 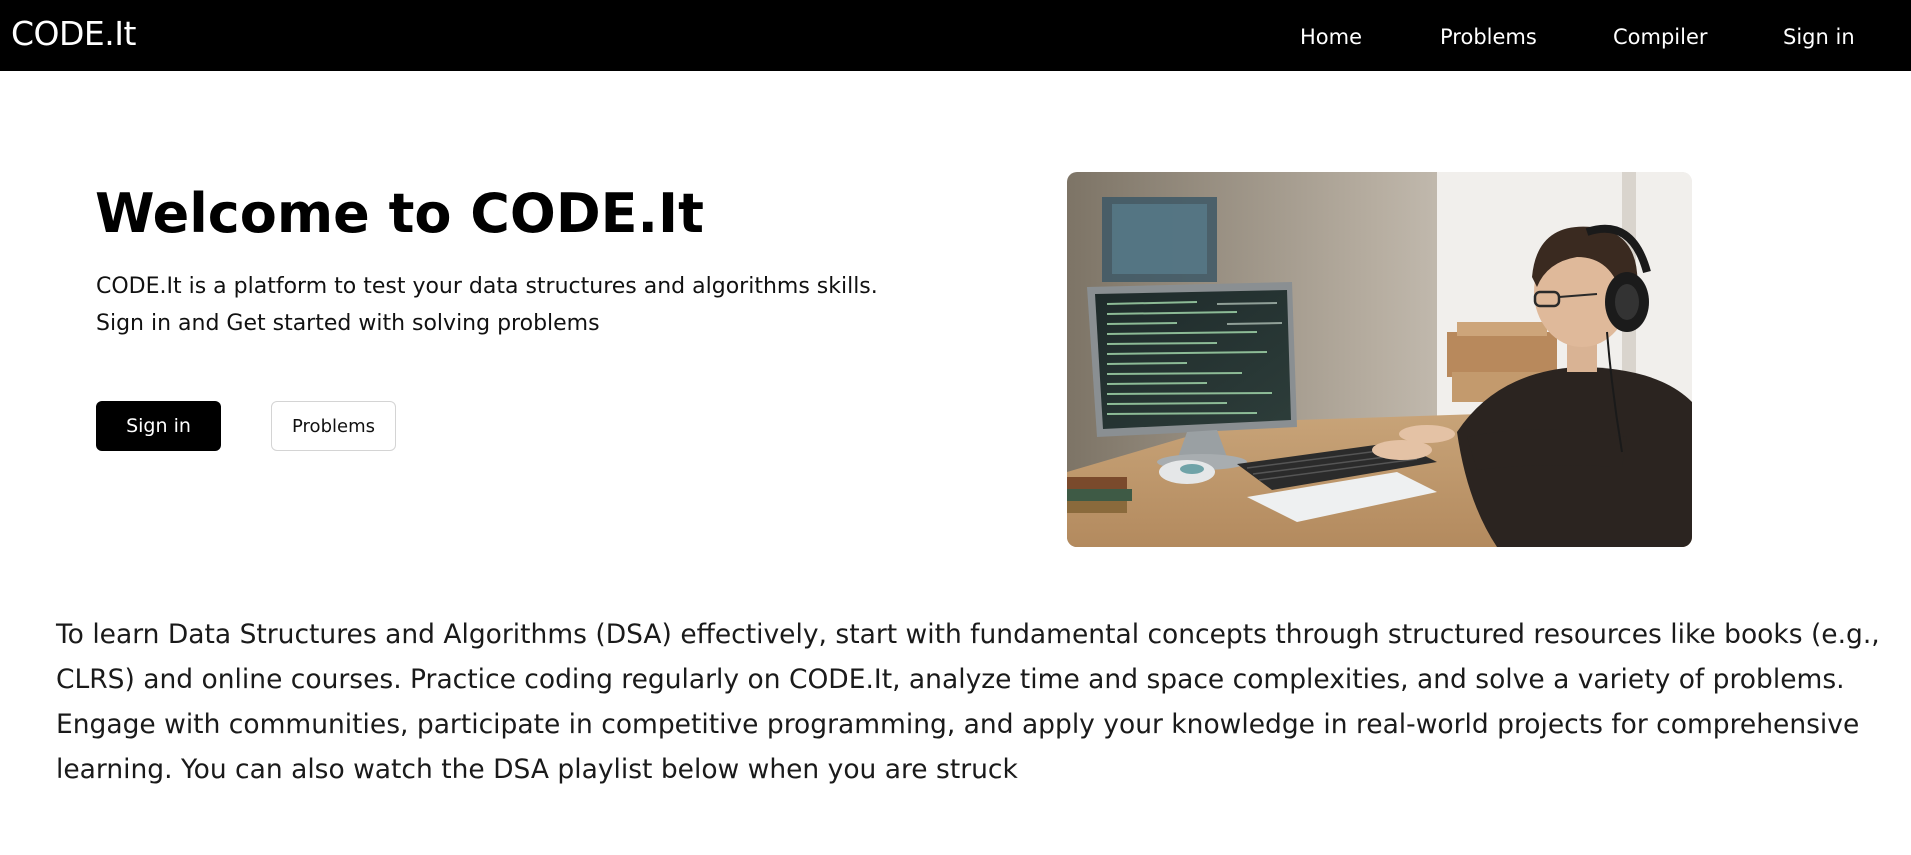 I want to click on nav-link-compiler: Compiler, so click(x=1660, y=37).